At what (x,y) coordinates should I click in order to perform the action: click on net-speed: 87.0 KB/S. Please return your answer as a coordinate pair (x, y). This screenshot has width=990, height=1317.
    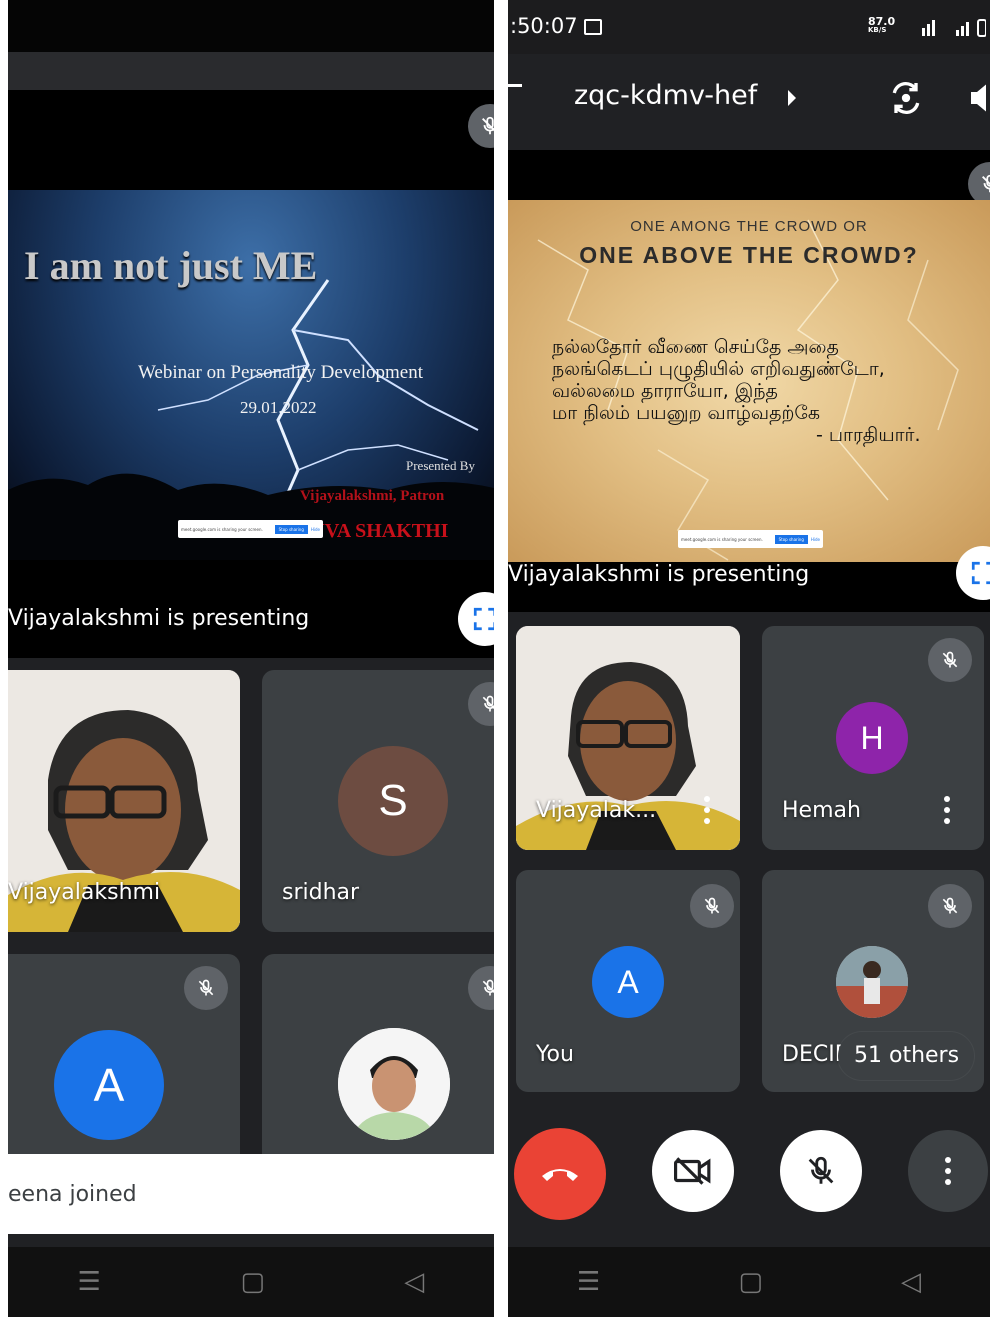
    Looking at the image, I should click on (881, 25).